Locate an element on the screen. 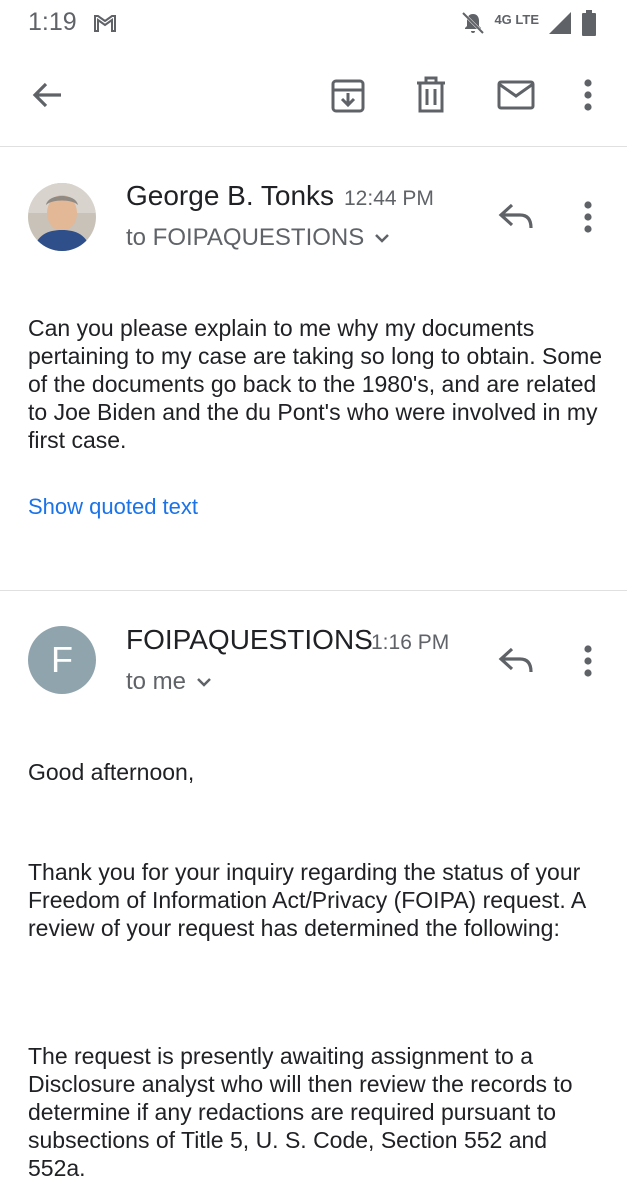 This screenshot has width=627, height=1200. status-time: 1:19 is located at coordinates (52, 22).